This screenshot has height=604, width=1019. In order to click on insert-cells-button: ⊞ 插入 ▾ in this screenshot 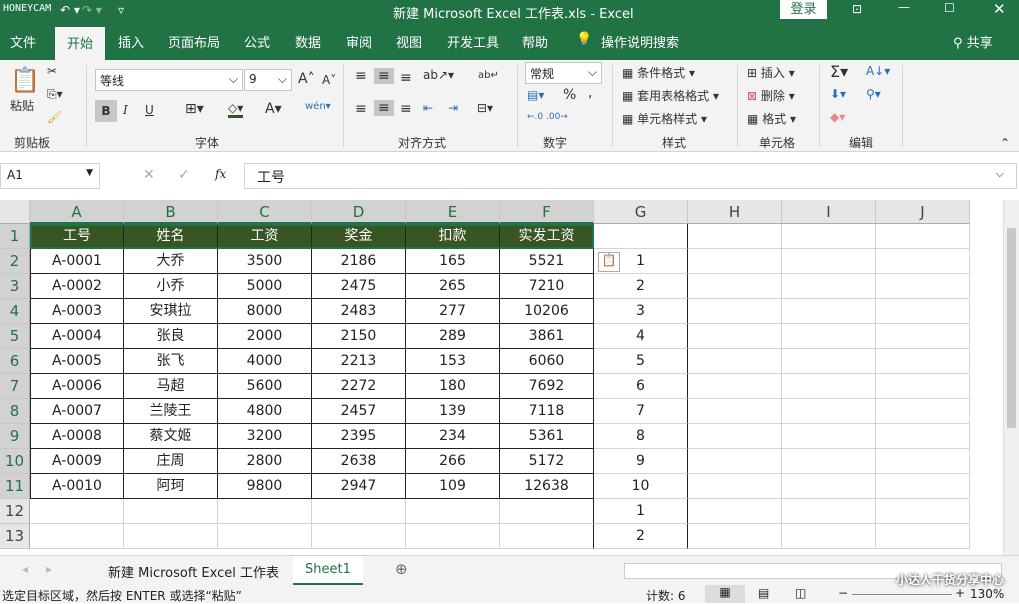, I will do `click(771, 72)`.